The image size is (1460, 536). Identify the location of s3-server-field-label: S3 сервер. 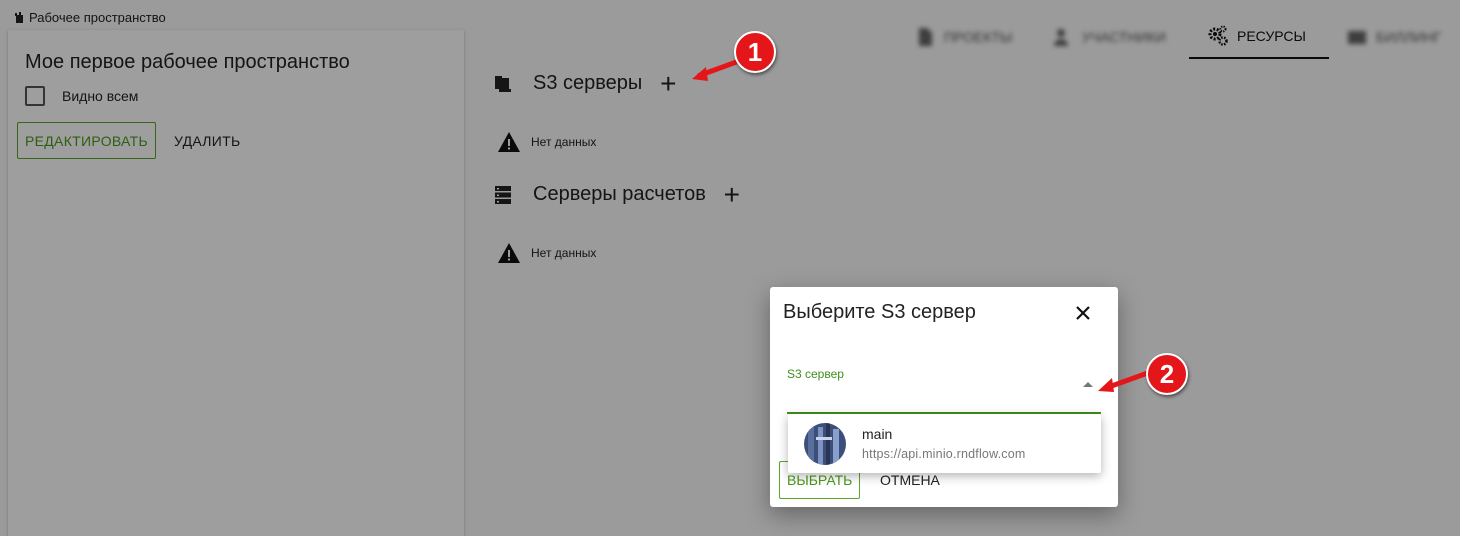
(815, 374).